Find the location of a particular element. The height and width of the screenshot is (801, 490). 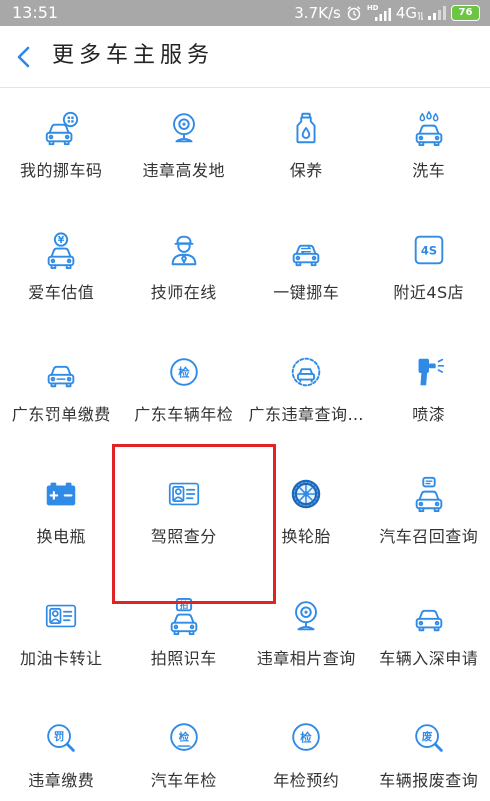

service-photo-car-recognition: 拍 拍照识车 is located at coordinates (184, 637).